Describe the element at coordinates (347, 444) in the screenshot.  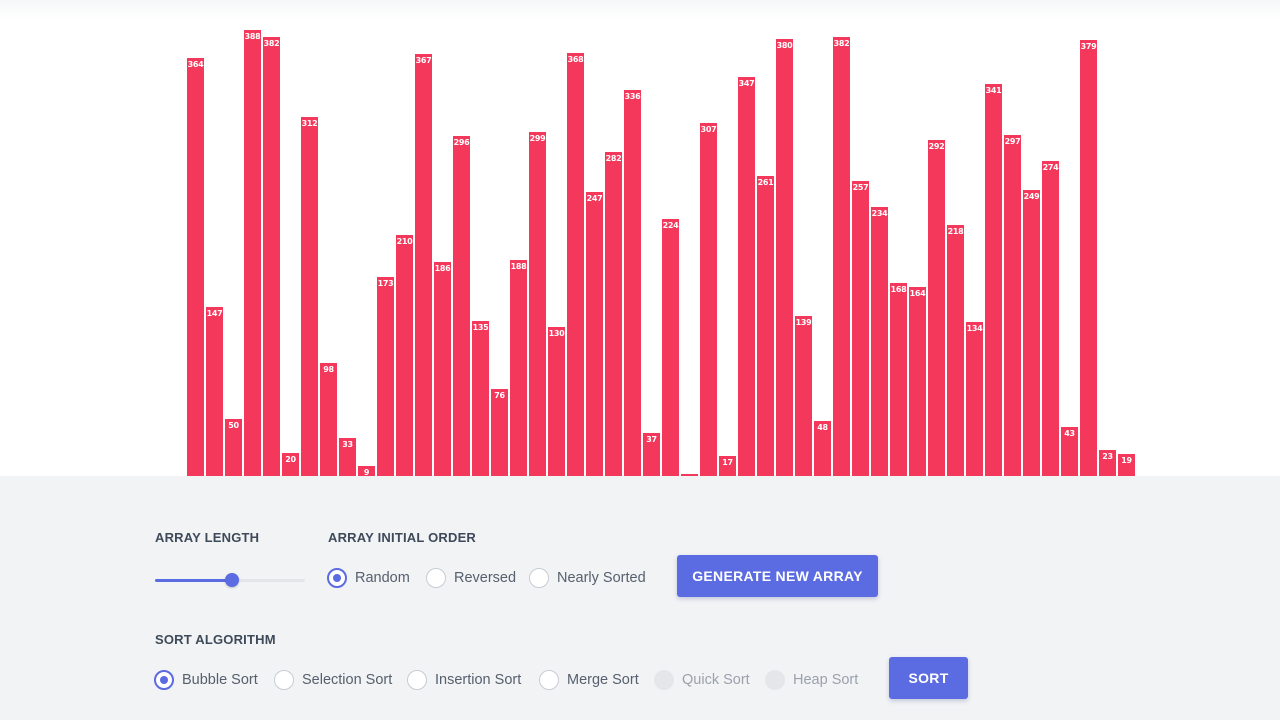
I see `bar-value-label: 33` at that location.